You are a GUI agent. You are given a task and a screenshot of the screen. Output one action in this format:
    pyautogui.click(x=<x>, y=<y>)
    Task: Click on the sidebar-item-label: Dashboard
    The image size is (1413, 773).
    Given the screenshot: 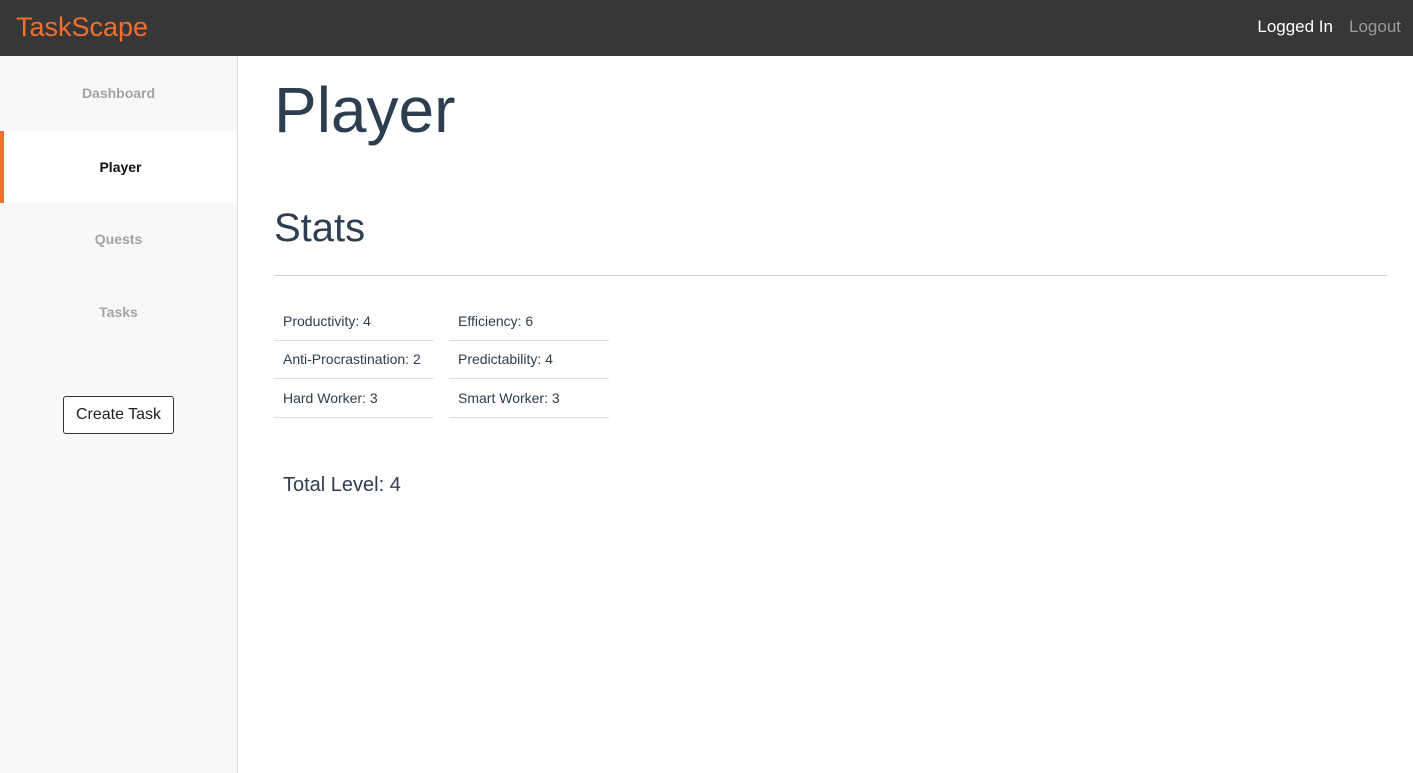 What is the action you would take?
    pyautogui.click(x=118, y=93)
    